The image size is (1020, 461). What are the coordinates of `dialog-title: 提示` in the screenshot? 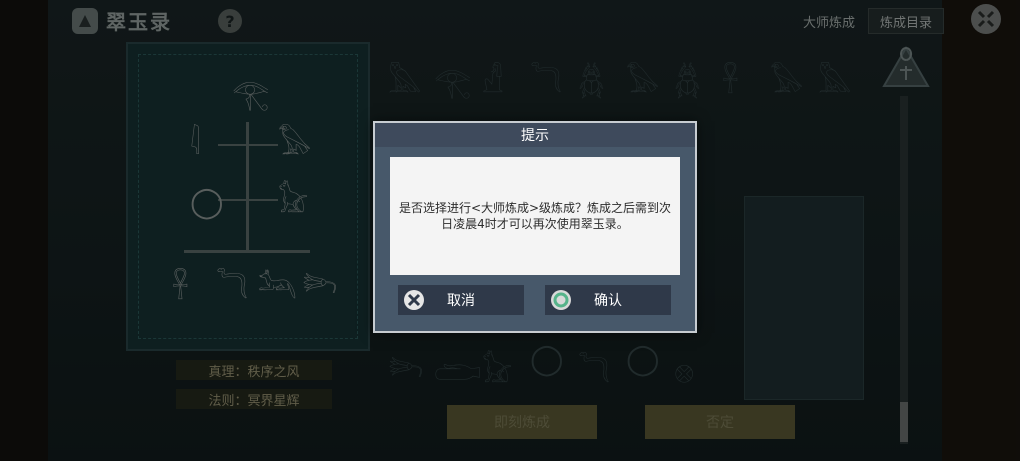 It's located at (535, 135).